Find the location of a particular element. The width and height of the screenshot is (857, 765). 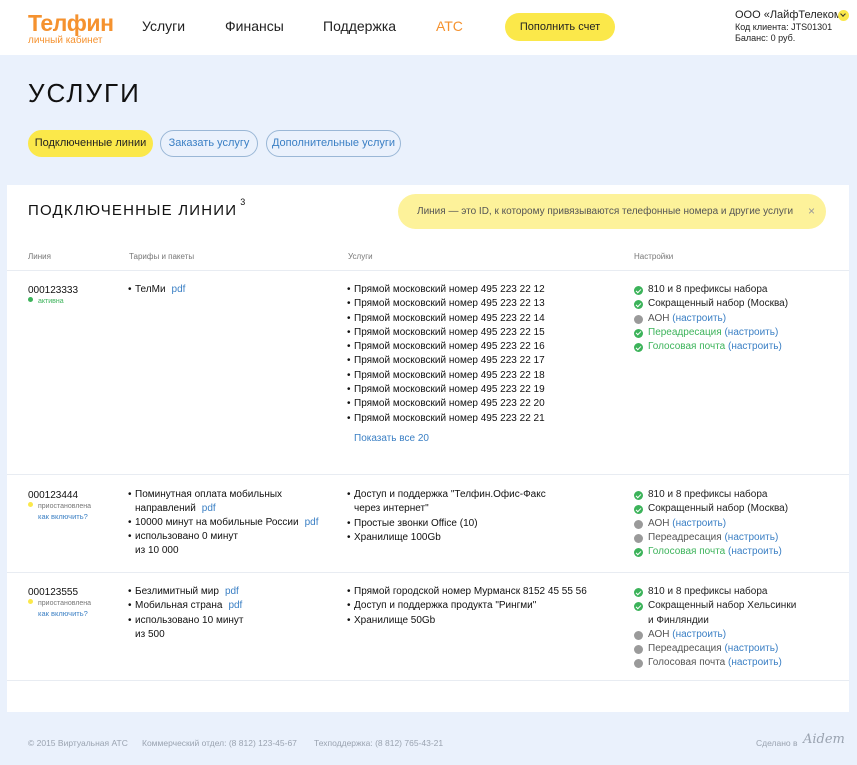

nav-services: Услуги is located at coordinates (163, 26).